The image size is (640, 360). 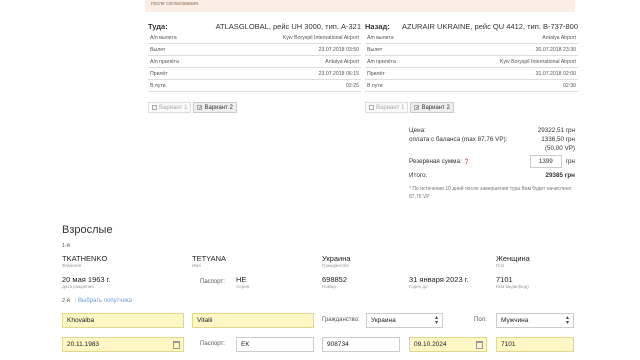 I want to click on p1-firstname: TETYANA Имя, so click(x=209, y=261).